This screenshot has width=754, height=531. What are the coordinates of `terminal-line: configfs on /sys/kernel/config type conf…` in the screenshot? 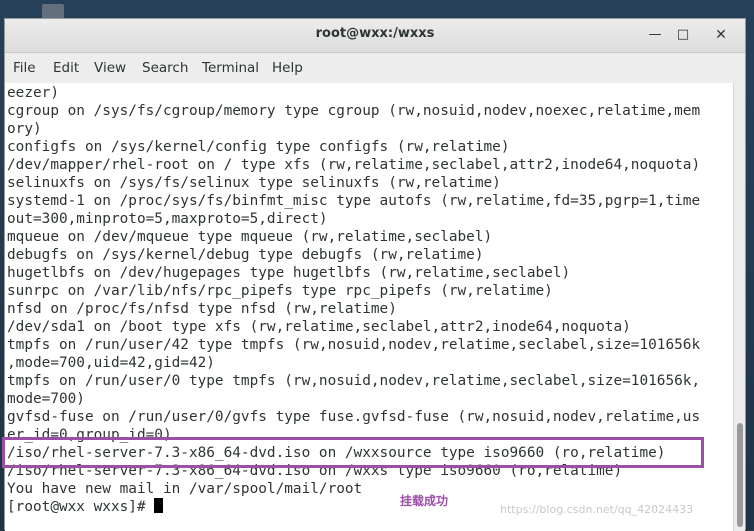 It's located at (258, 147).